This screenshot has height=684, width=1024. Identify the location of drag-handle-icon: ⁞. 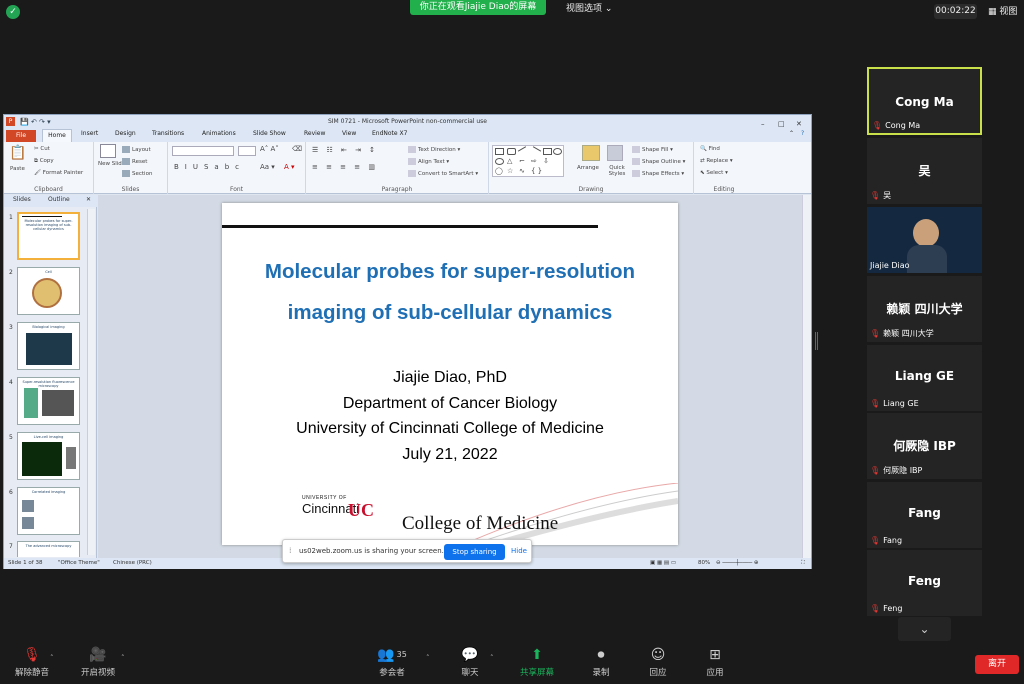
(290, 550).